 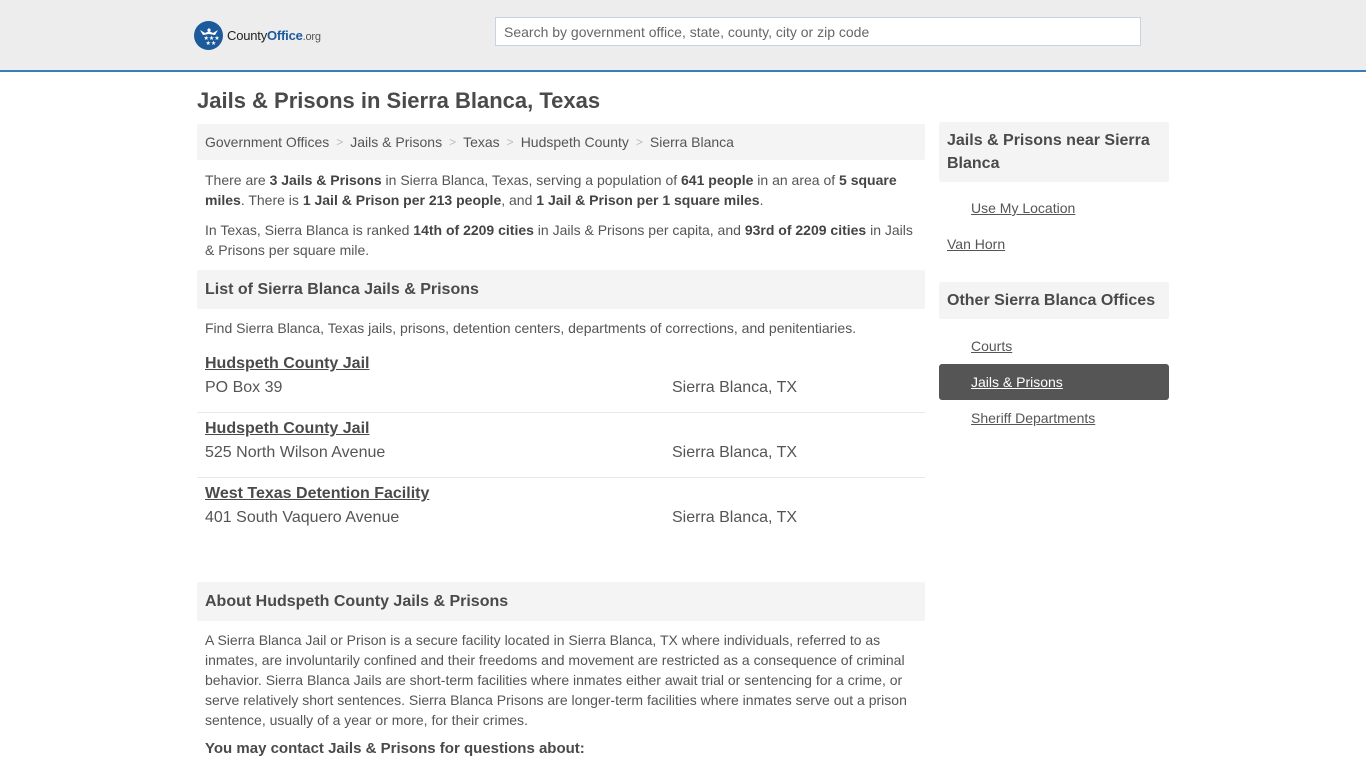 I want to click on logo-link: ★★★ ★★ CountyOffice.org, so click(x=257, y=35).